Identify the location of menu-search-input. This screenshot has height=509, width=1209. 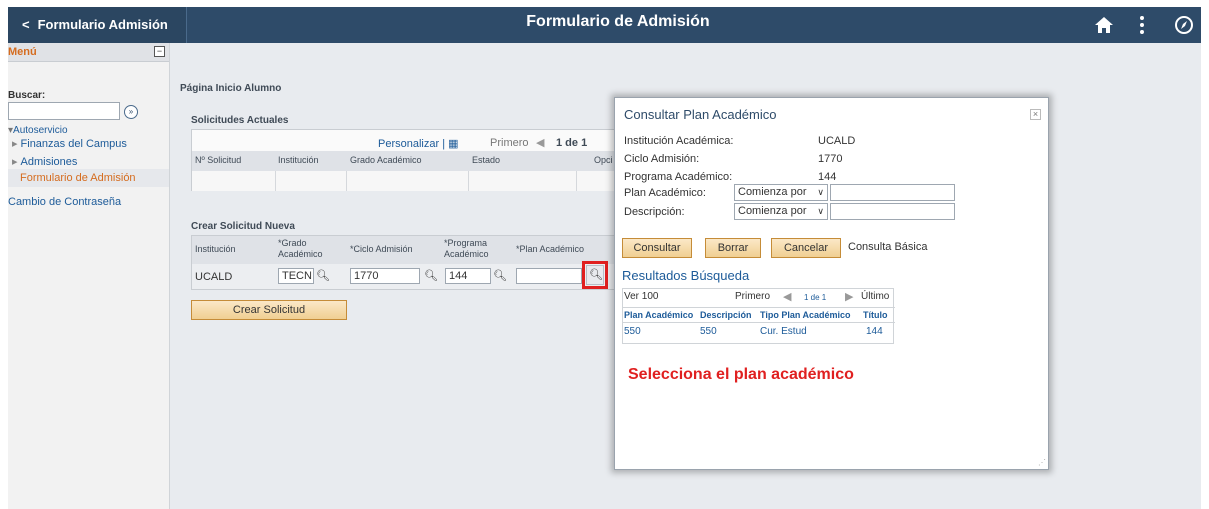
(64, 111).